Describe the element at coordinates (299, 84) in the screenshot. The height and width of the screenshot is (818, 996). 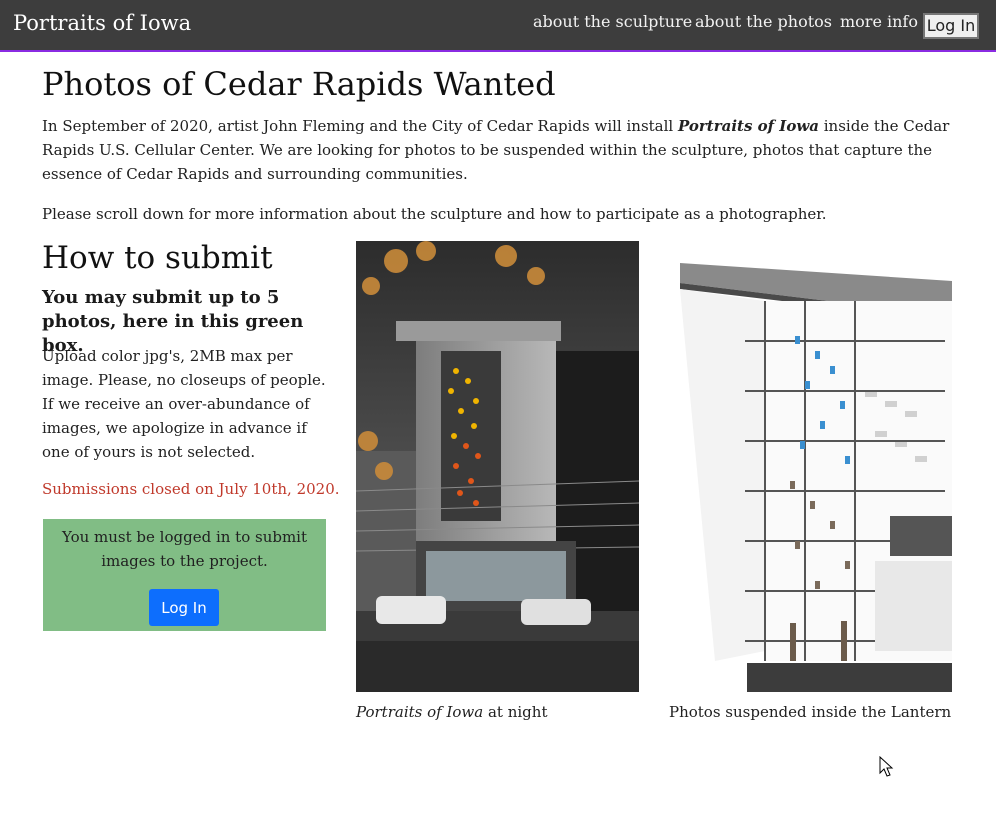
I see `page-title: Photos of Cedar Rapids Wanted` at that location.